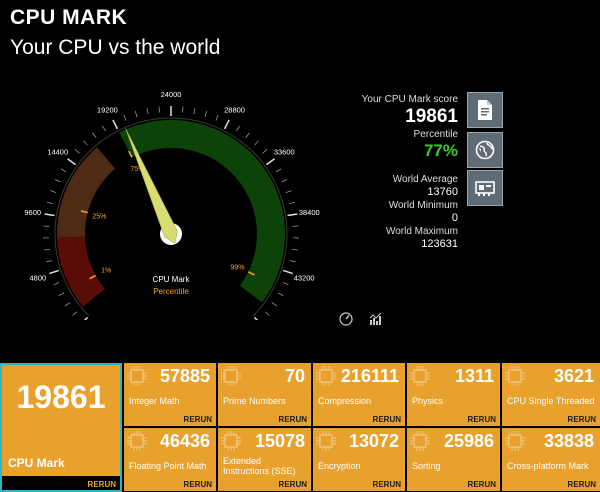  Describe the element at coordinates (409, 99) in the screenshot. I see `your-score-label: Your CPU Mark score` at that location.